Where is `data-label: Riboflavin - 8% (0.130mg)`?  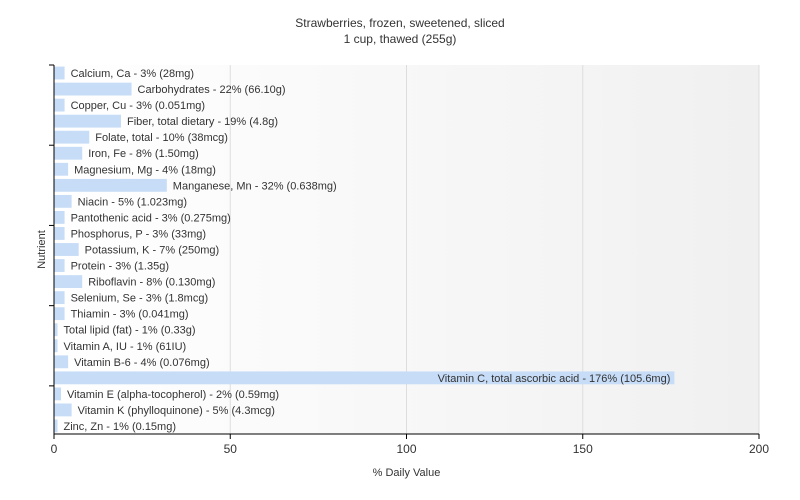 data-label: Riboflavin - 8% (0.130mg) is located at coordinates (151, 283).